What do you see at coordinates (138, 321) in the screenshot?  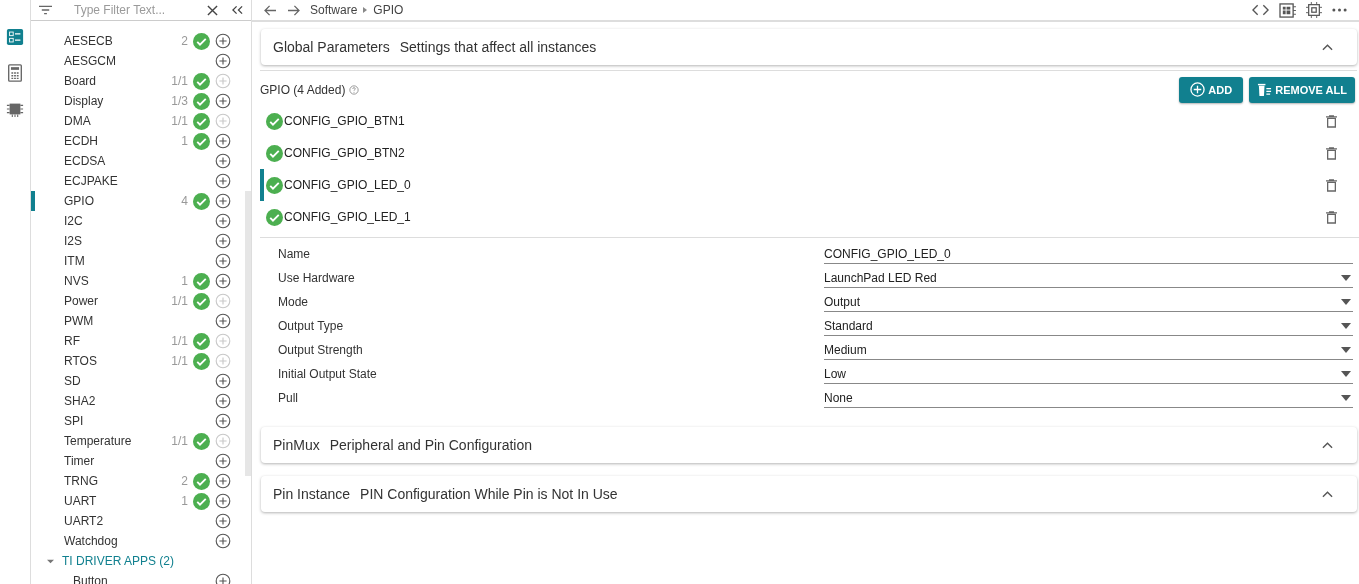 I see `module-item: PWM` at bounding box center [138, 321].